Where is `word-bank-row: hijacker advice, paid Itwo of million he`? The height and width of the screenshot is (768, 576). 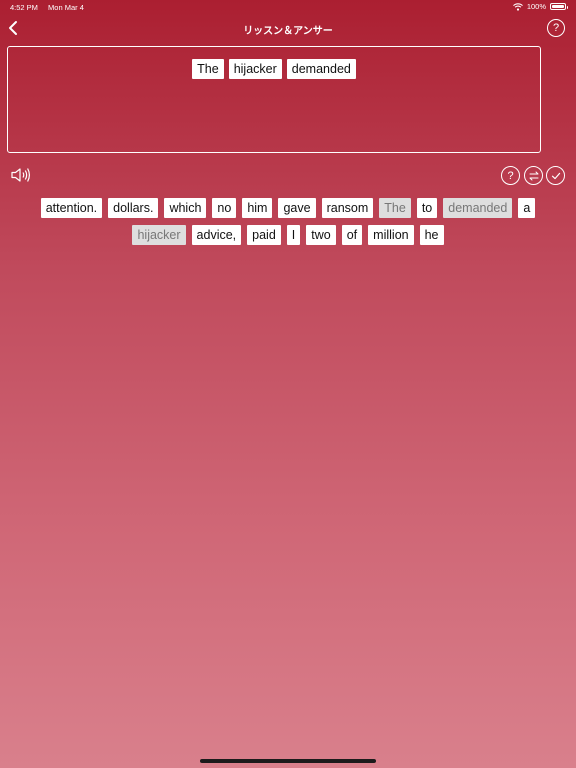 word-bank-row: hijacker advice, paid Itwo of million he is located at coordinates (288, 235).